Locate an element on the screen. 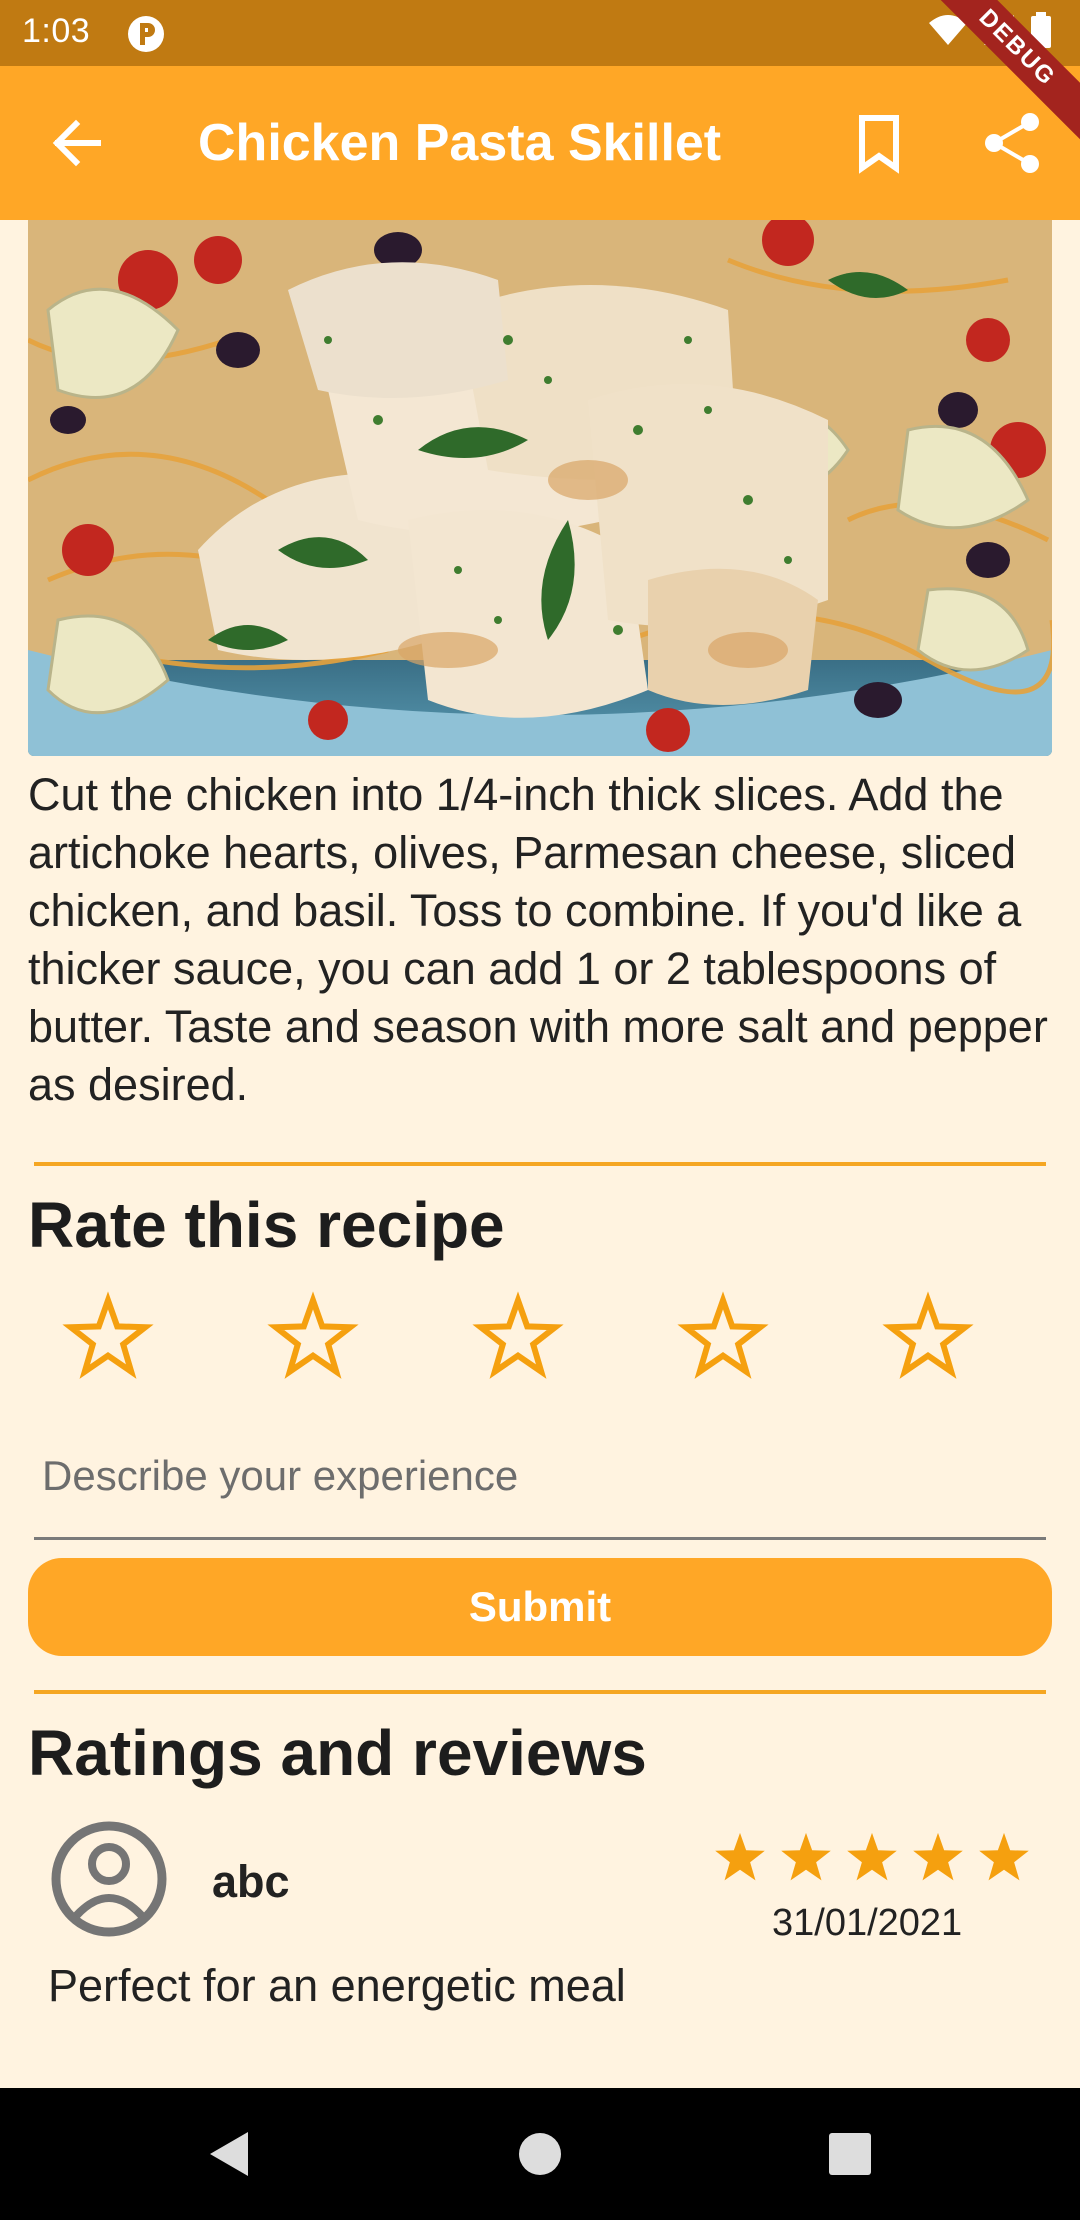 Image resolution: width=1080 pixels, height=2220 pixels. app-notification-icon is located at coordinates (146, 34).